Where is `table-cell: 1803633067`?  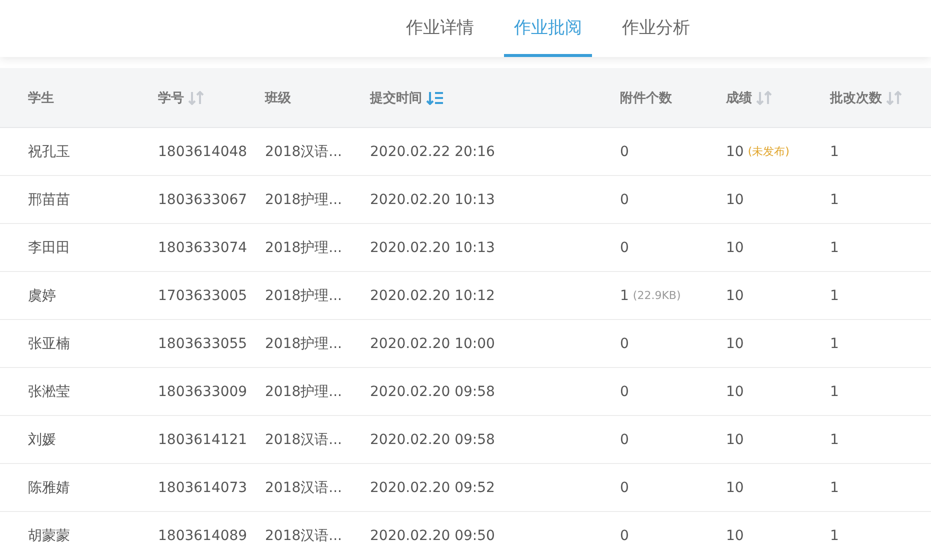
table-cell: 1803633067 is located at coordinates (203, 200).